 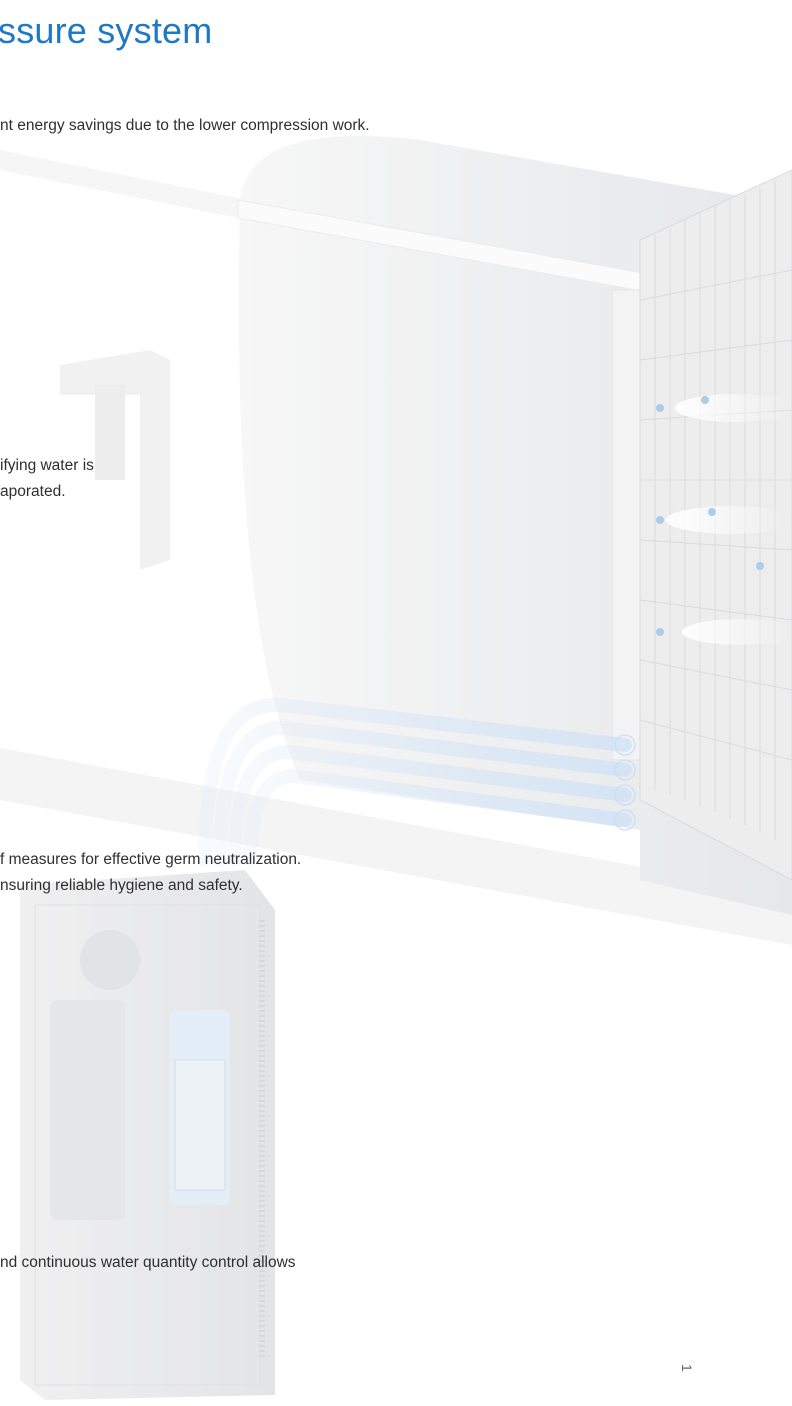 I want to click on humidifying-water-text-line2: aporated., so click(x=33, y=491).